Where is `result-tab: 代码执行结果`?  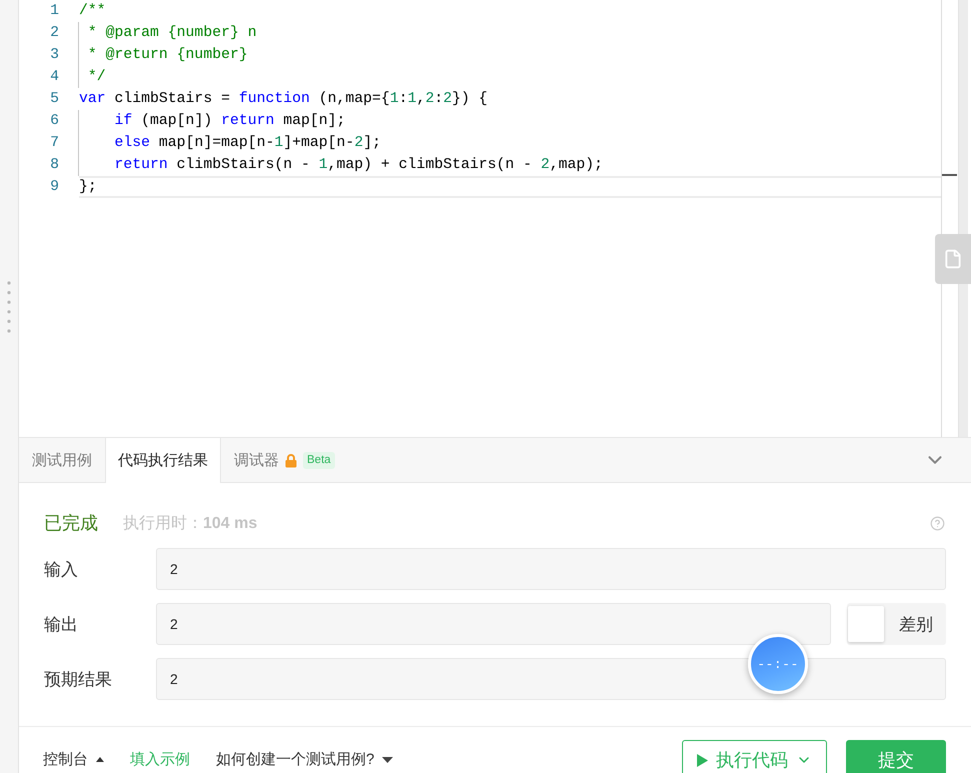 result-tab: 代码执行结果 is located at coordinates (163, 460).